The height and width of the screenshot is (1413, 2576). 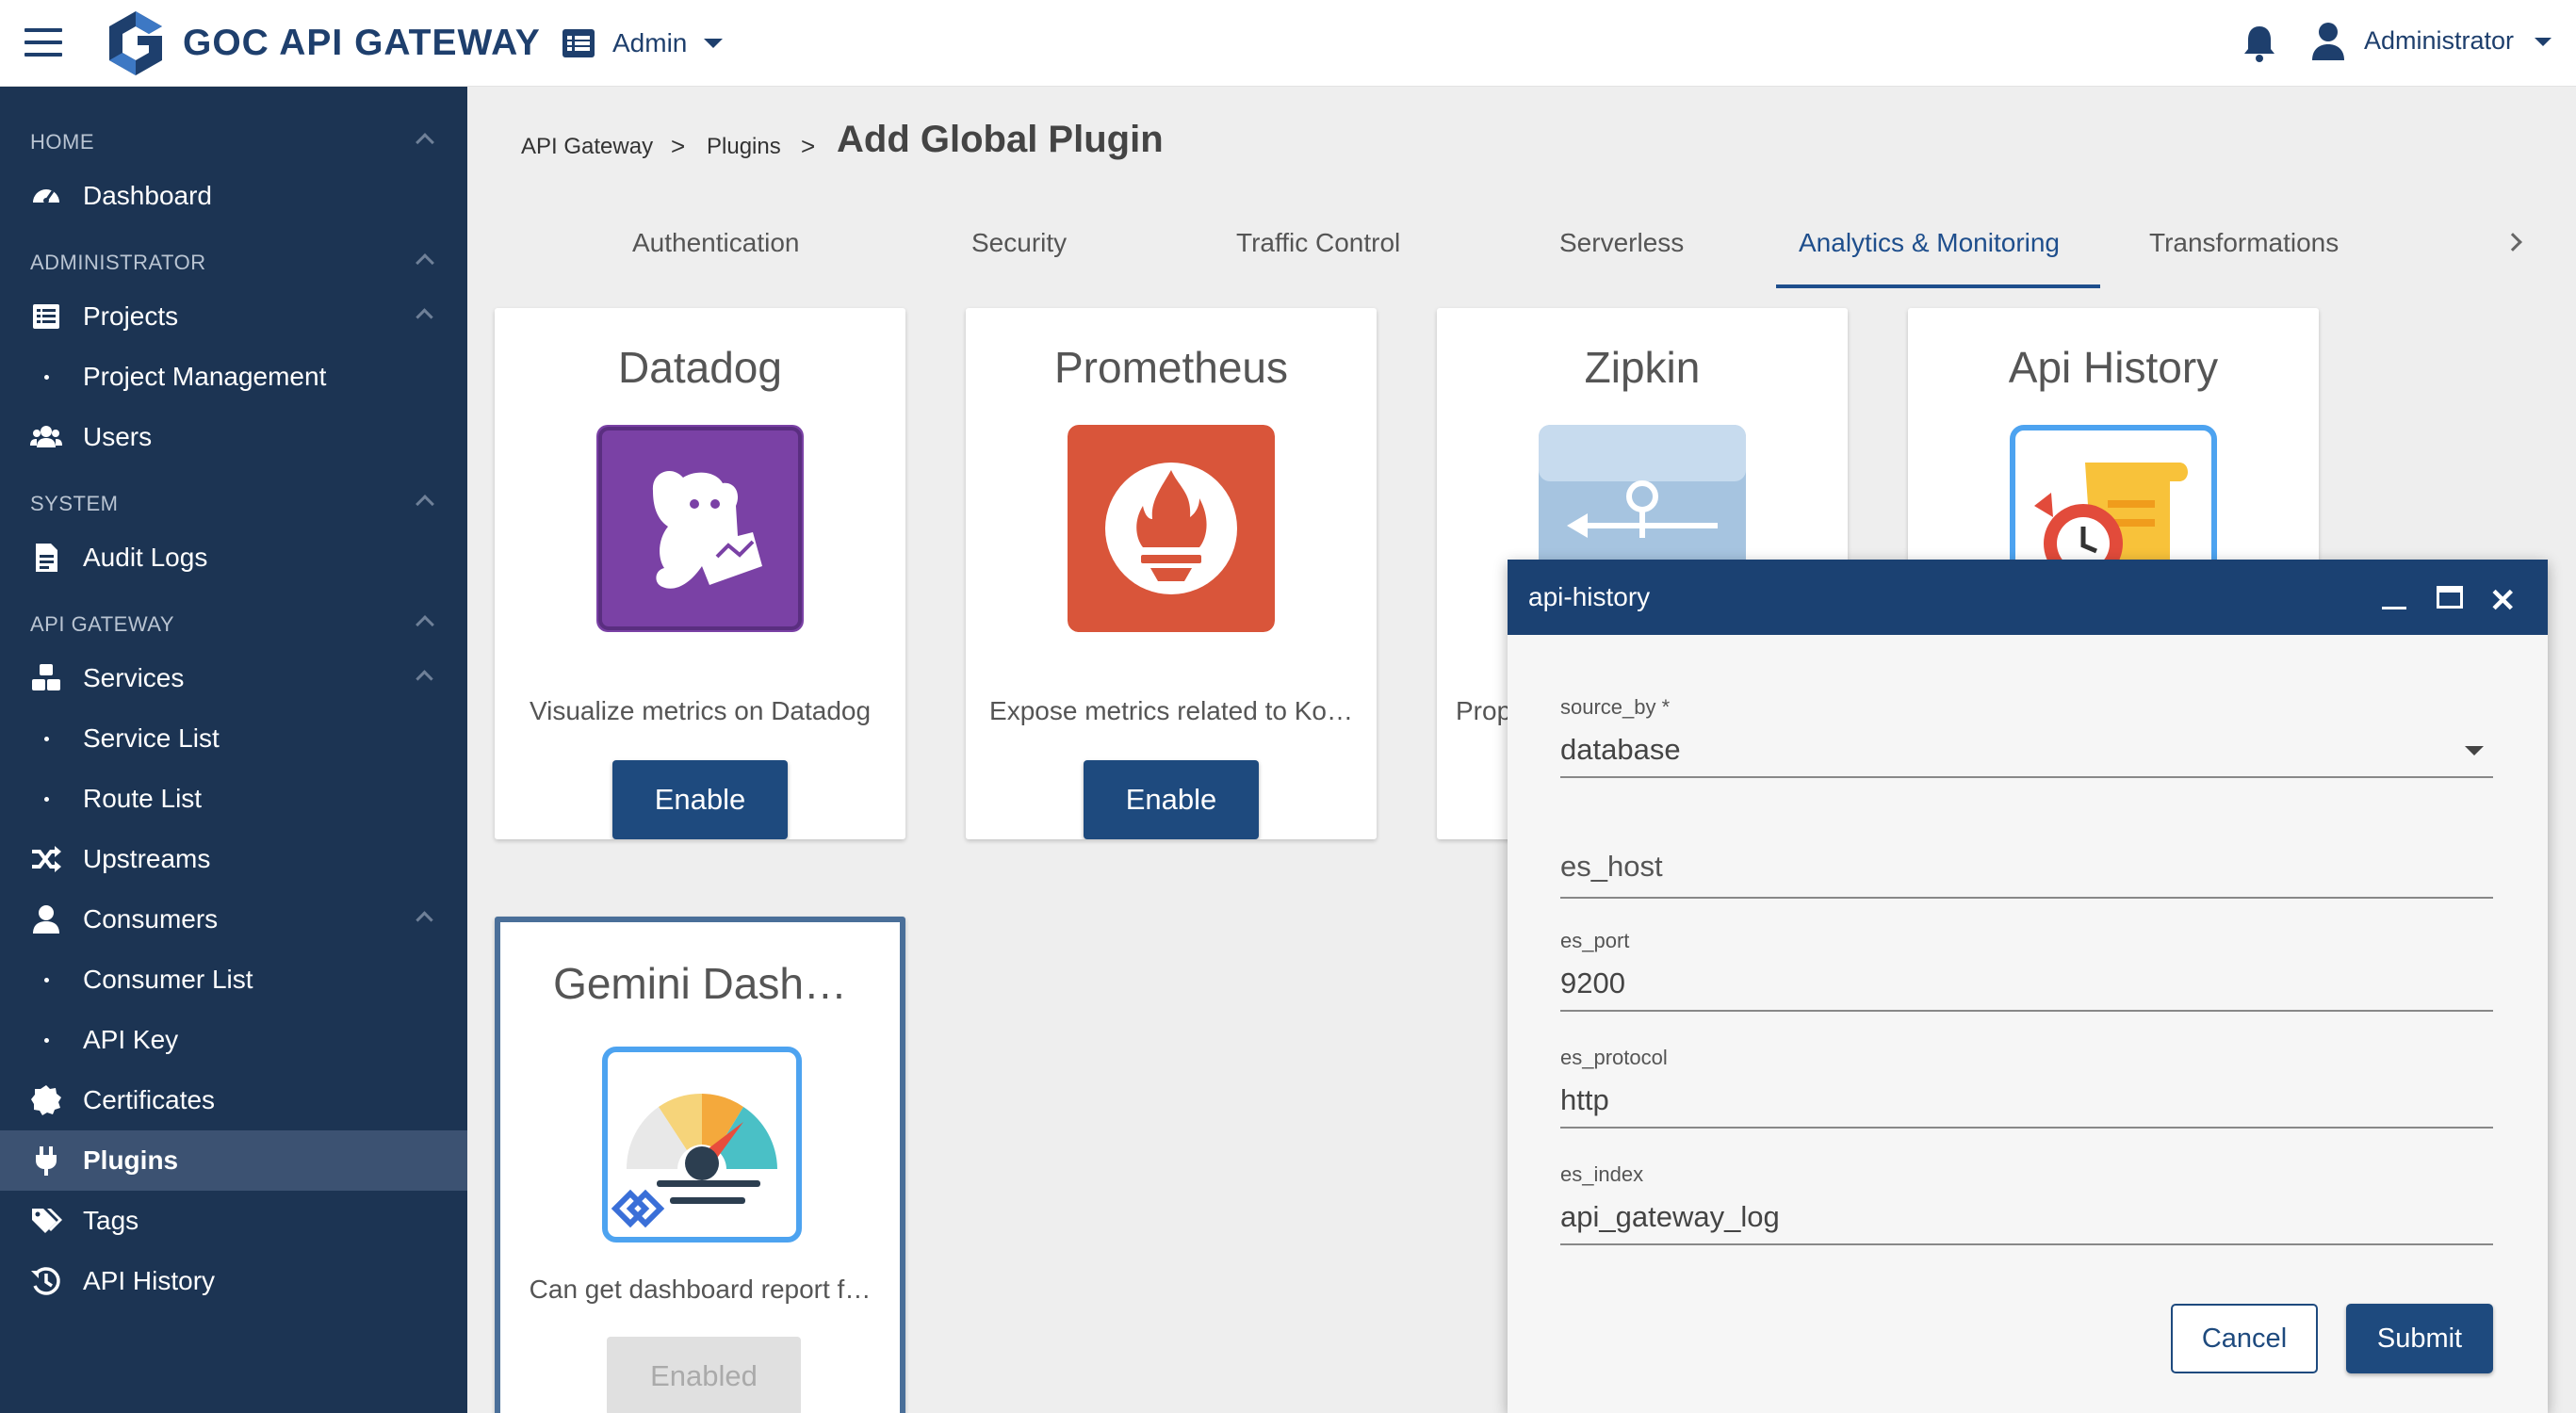 What do you see at coordinates (643, 43) in the screenshot?
I see `admin-switch: Admin` at bounding box center [643, 43].